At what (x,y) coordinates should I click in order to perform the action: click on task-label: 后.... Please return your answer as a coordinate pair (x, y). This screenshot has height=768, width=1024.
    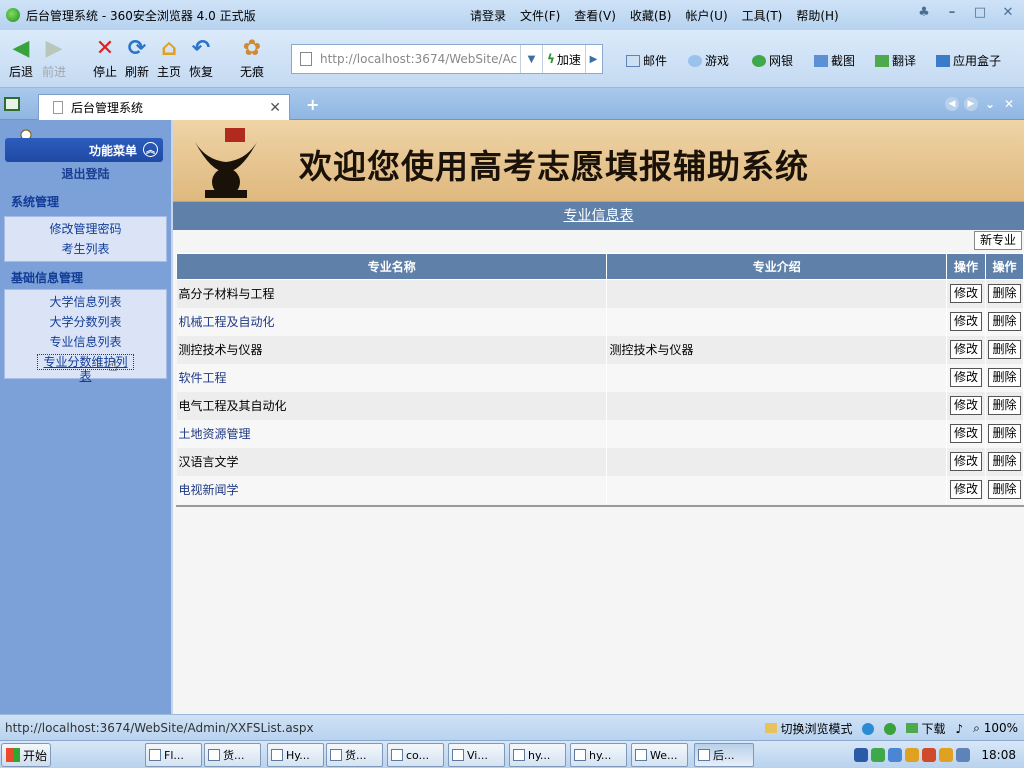
    Looking at the image, I should click on (724, 755).